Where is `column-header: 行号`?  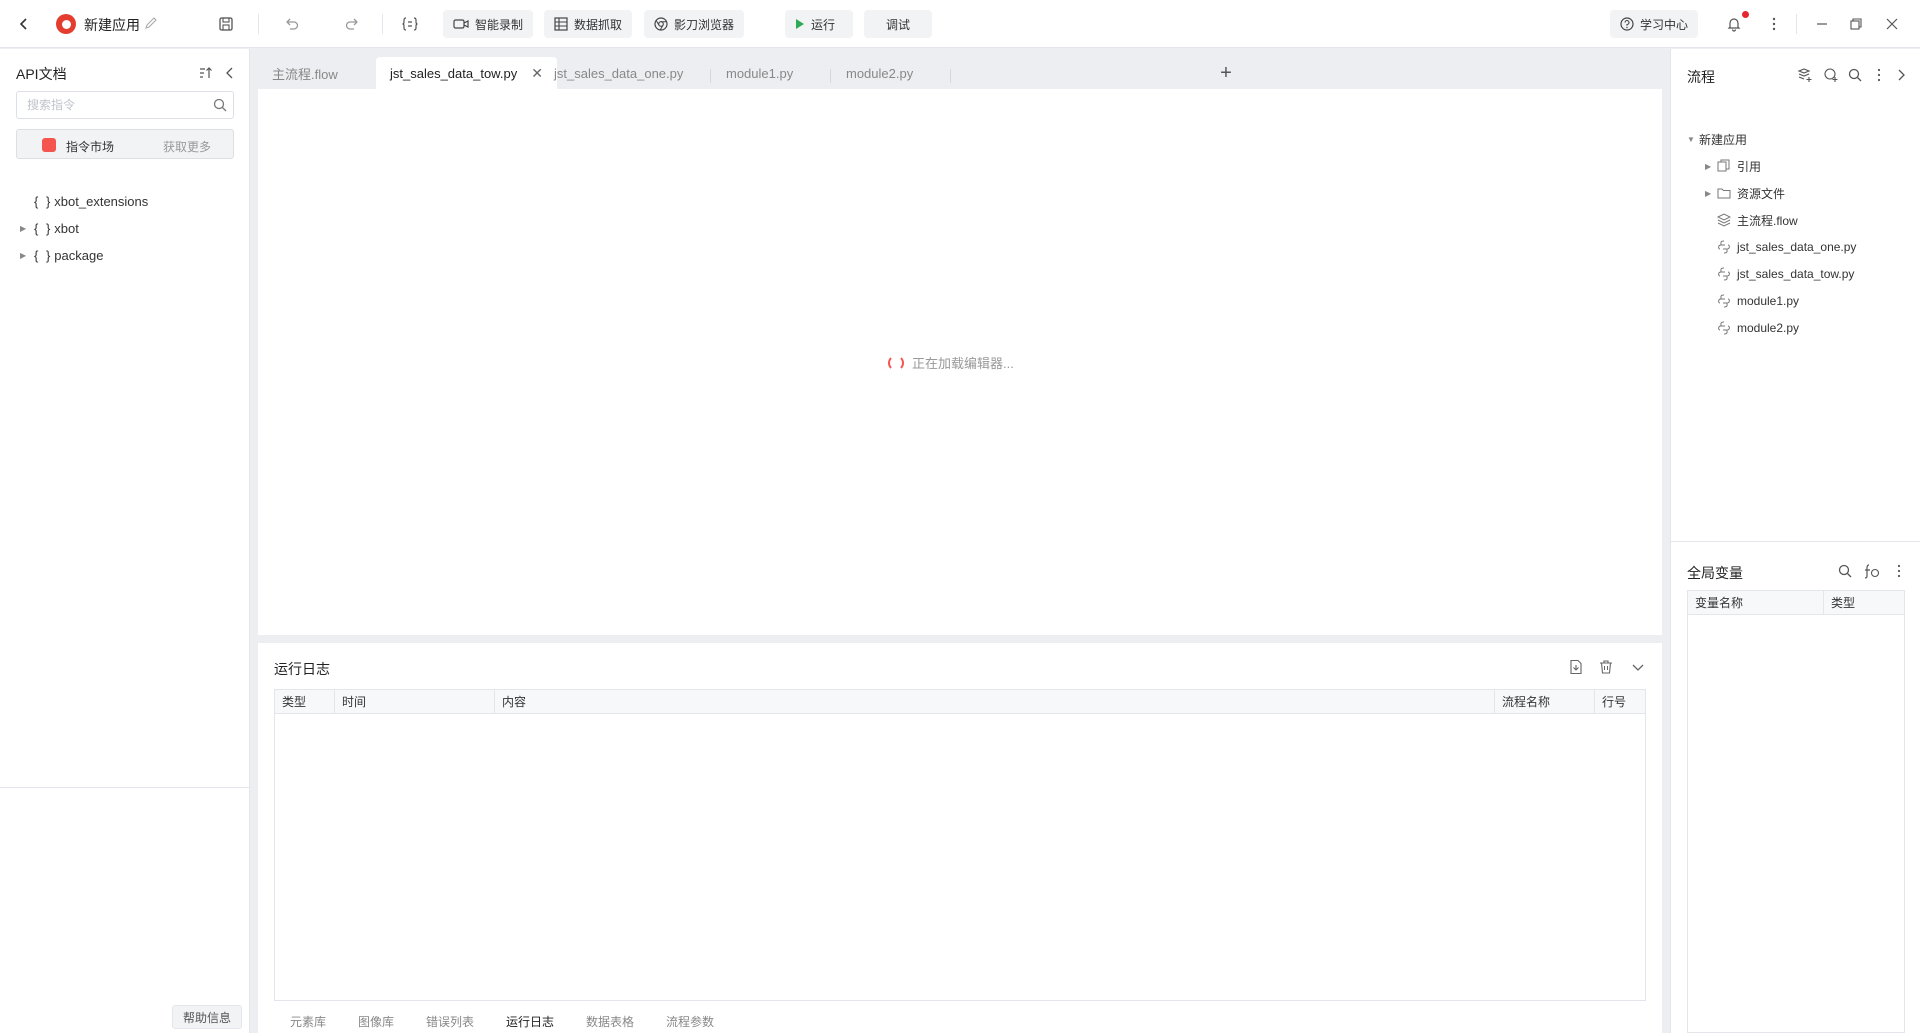 column-header: 行号 is located at coordinates (1621, 702).